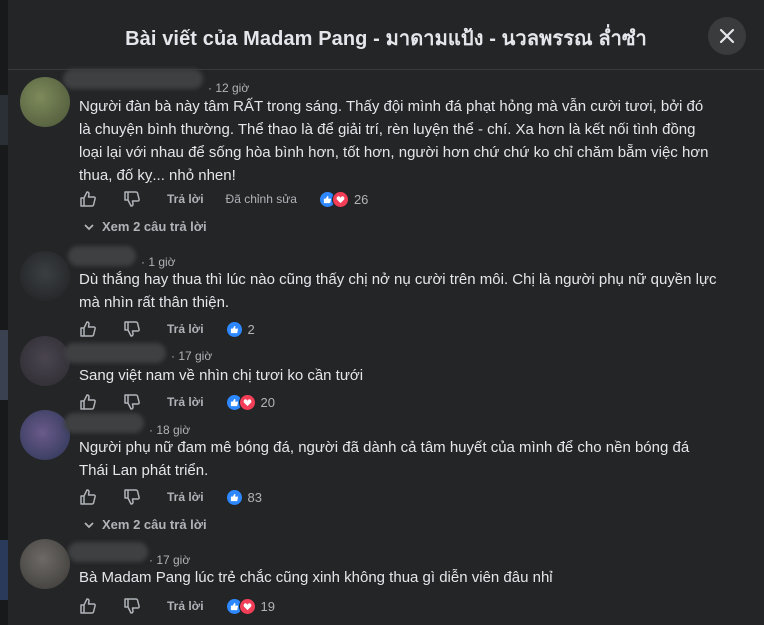 The height and width of the screenshot is (625, 764). Describe the element at coordinates (361, 199) in the screenshot. I see `reaction-count: 26` at that location.